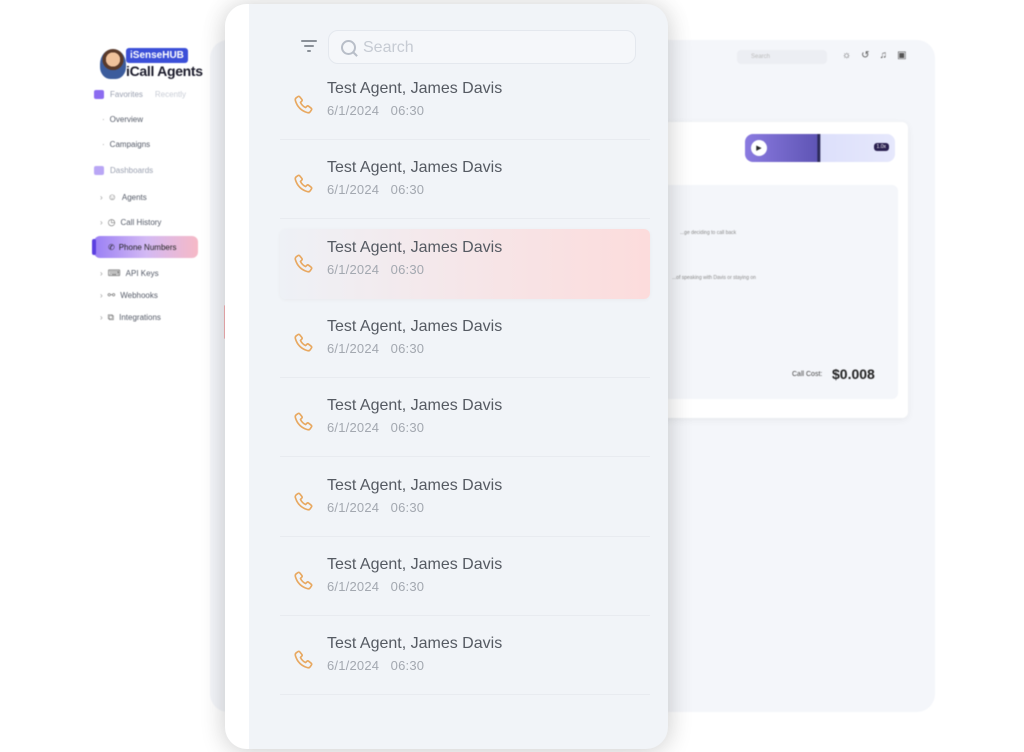 The height and width of the screenshot is (752, 1024). I want to click on brand-logo: iSenseHUB iCall Agents, so click(165, 67).